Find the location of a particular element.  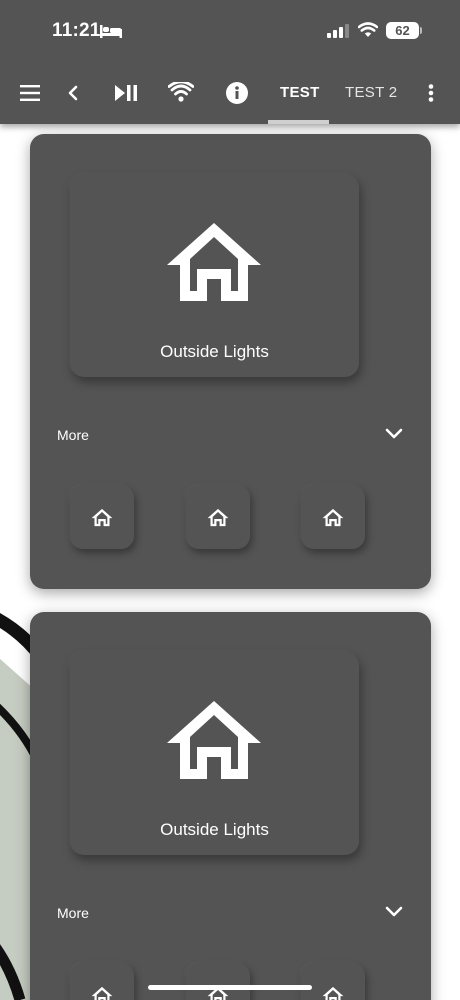

app-header: 11:21 62 TEST TEST 2 is located at coordinates (230, 62).